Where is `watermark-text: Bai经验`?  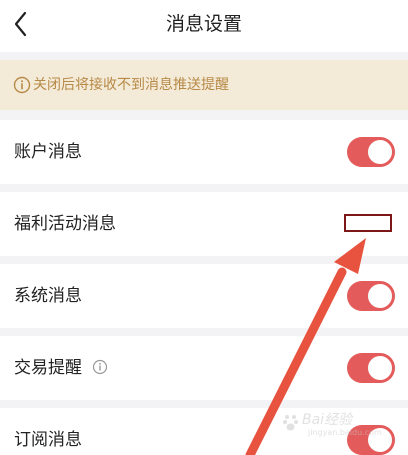 watermark-text: Bai经验 is located at coordinates (327, 420).